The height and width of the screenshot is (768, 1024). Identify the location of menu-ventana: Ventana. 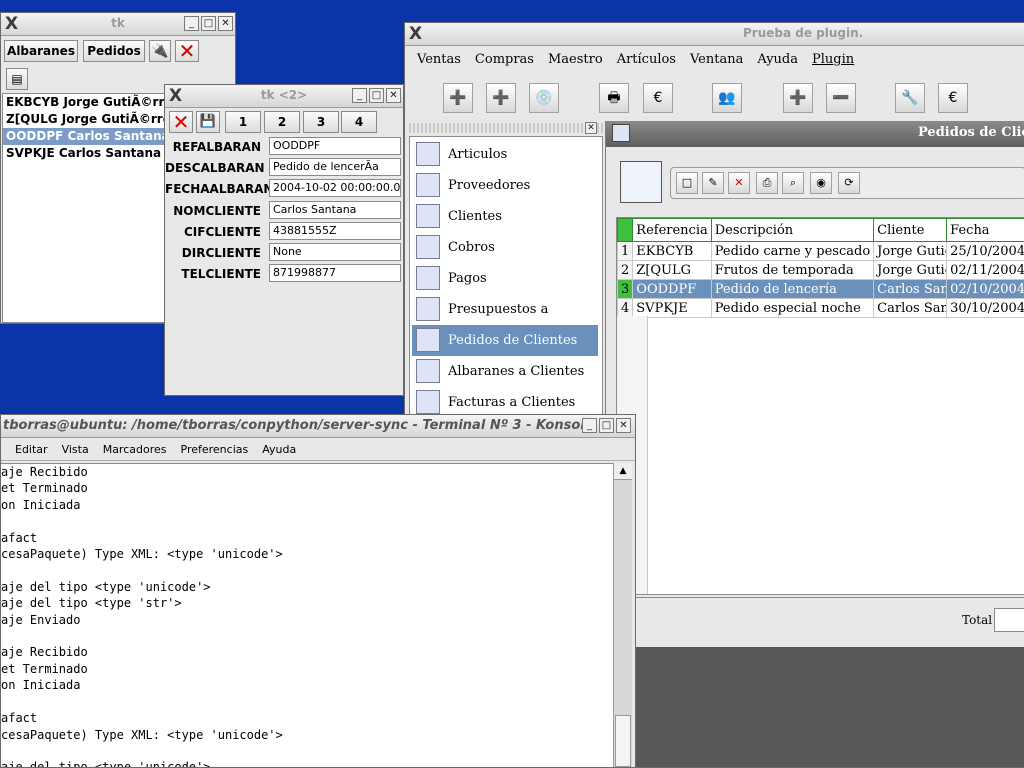
(716, 59).